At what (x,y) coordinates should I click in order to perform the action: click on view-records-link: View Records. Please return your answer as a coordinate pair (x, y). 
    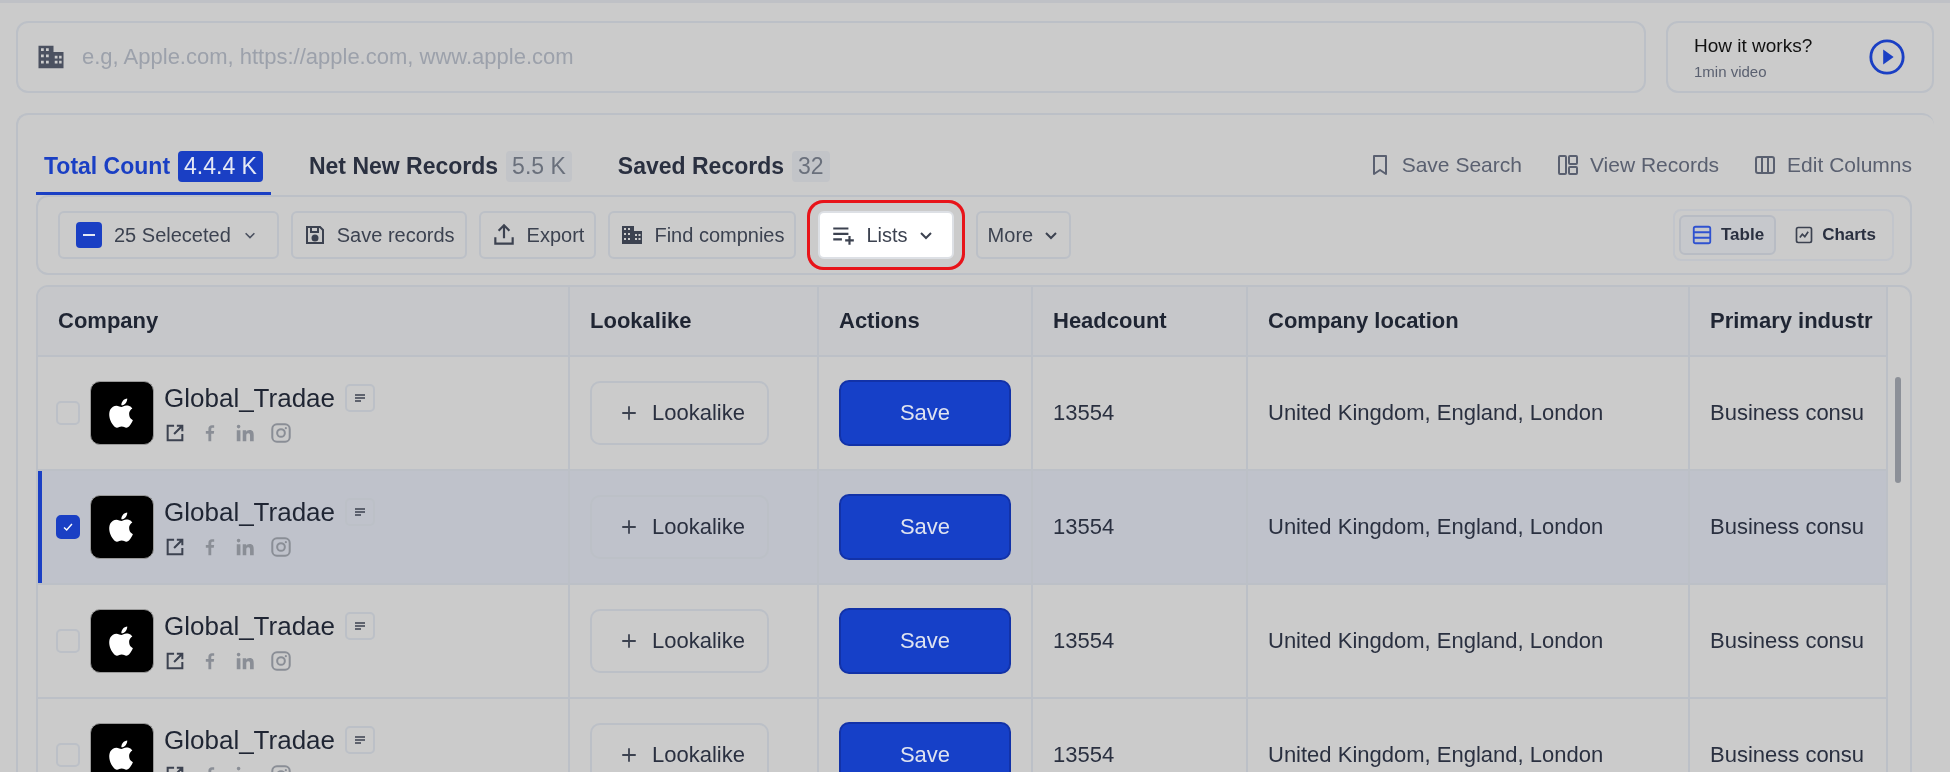
    Looking at the image, I should click on (1637, 165).